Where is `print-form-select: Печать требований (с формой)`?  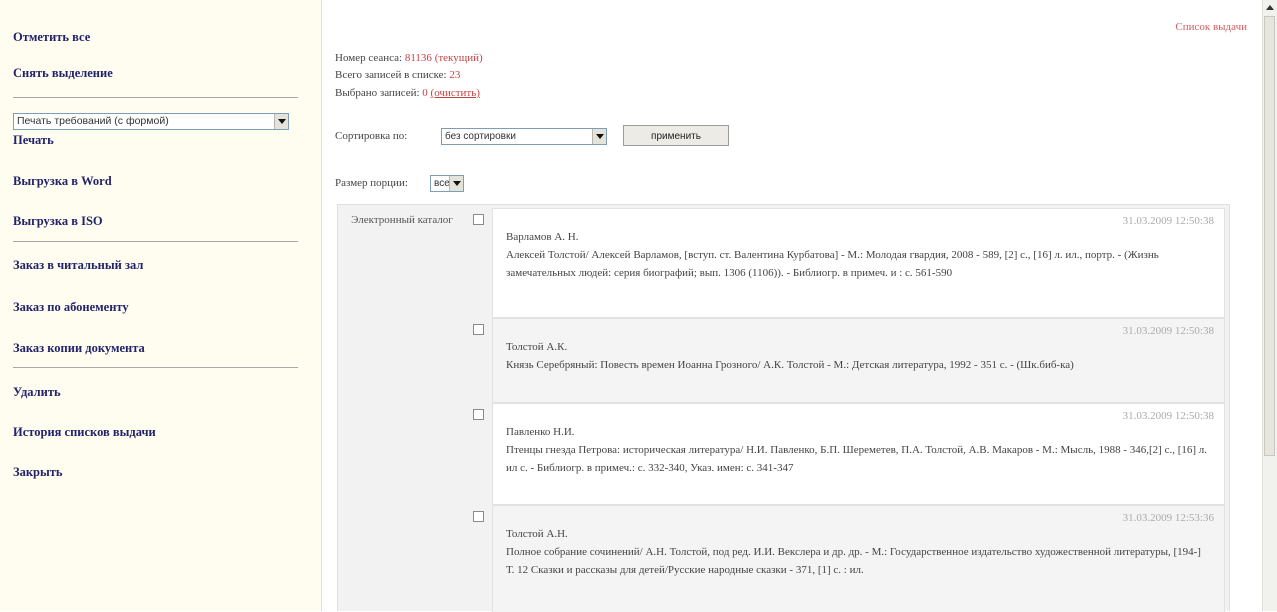 print-form-select: Печать требований (с формой) is located at coordinates (151, 121).